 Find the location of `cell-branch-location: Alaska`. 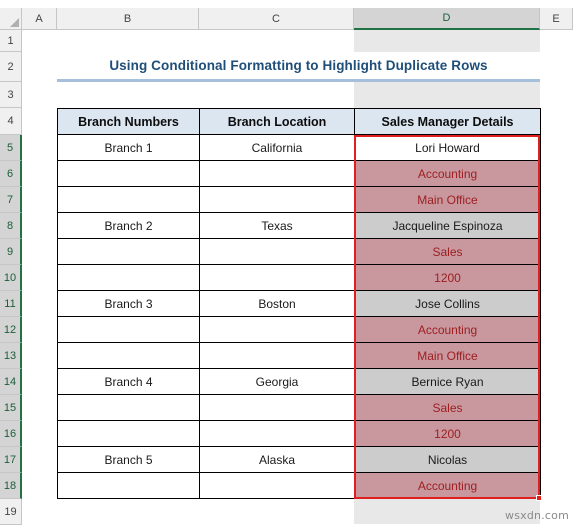

cell-branch-location: Alaska is located at coordinates (277, 459).